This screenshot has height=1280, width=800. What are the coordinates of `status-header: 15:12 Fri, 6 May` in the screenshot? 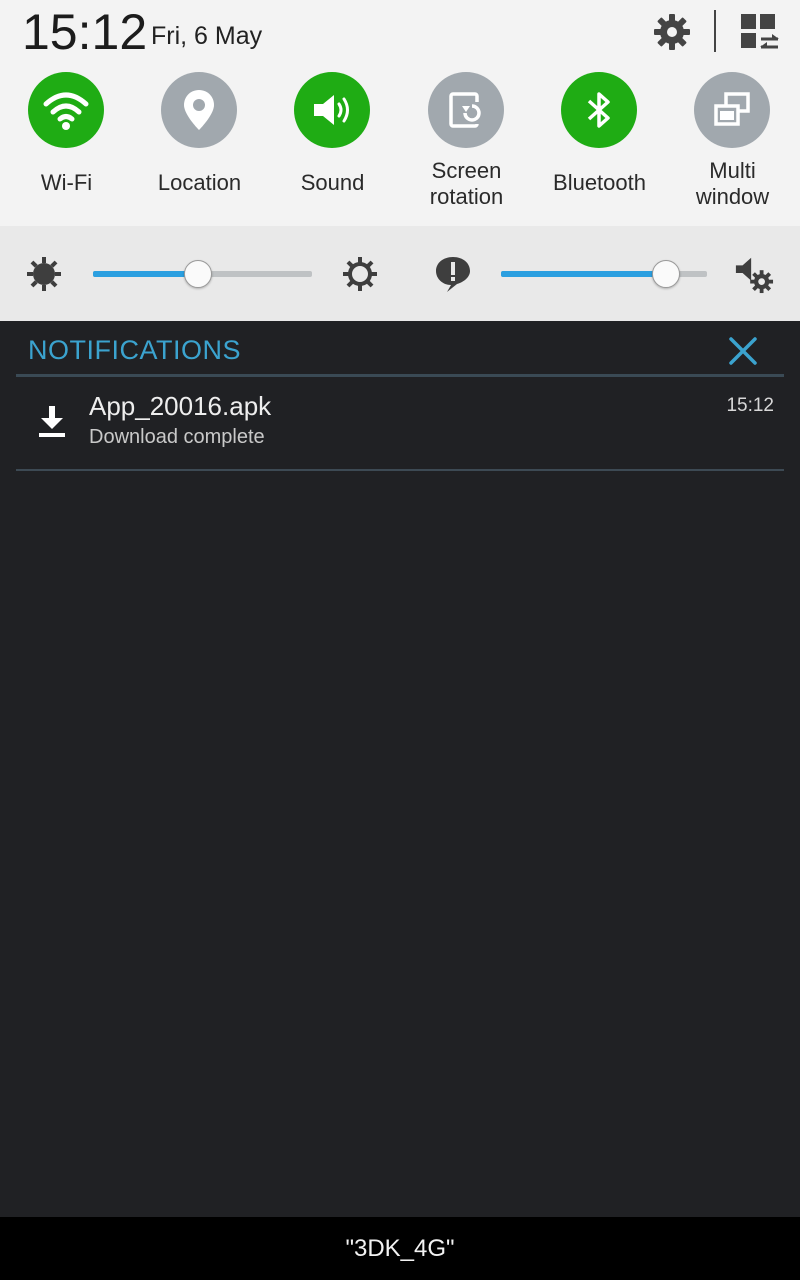 It's located at (400, 32).